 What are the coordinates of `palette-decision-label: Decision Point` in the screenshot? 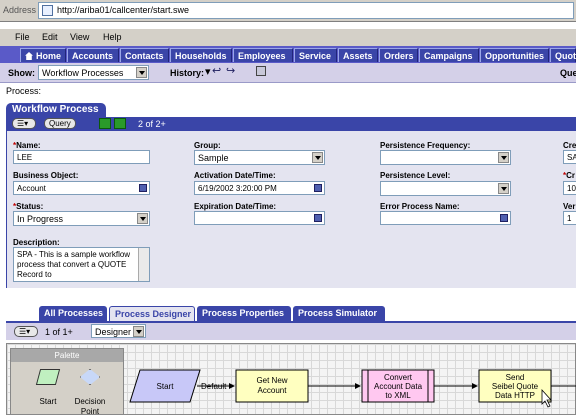 It's located at (90, 406).